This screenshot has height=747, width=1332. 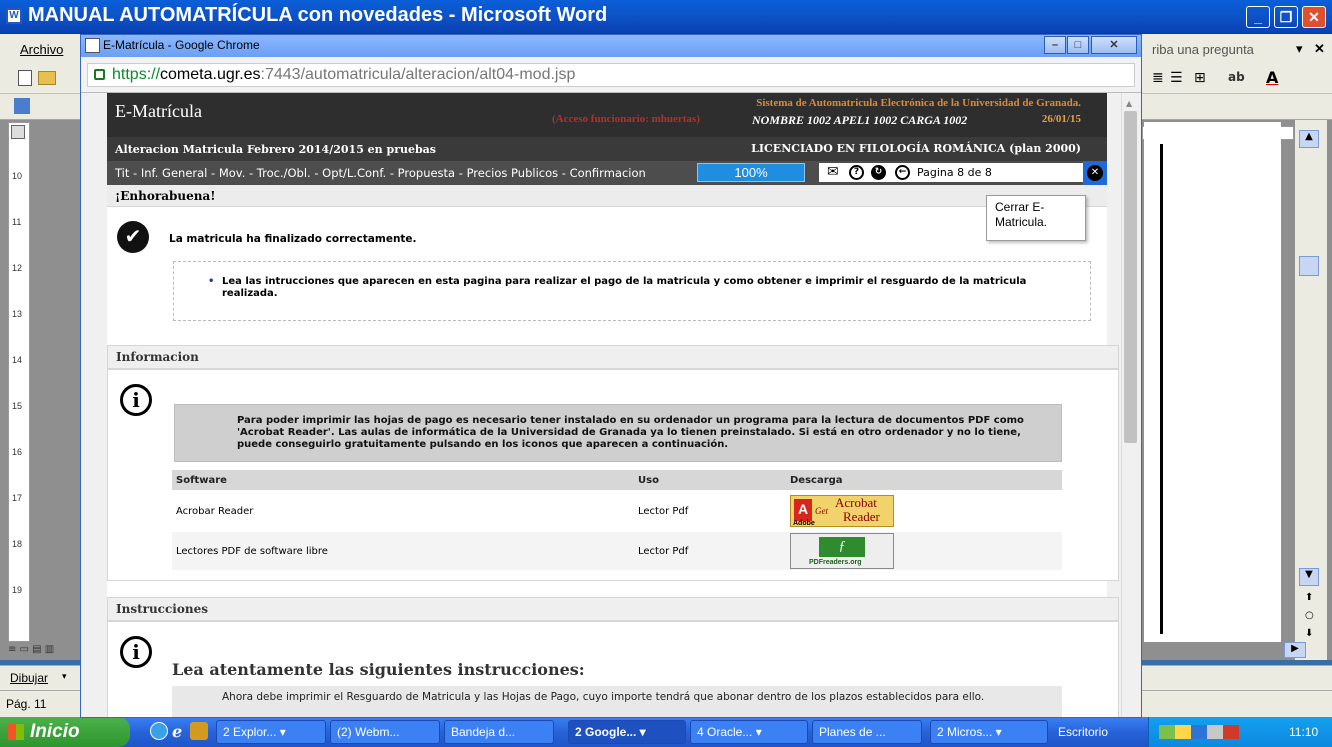 I want to click on font-color-icon: A, so click(x=1272, y=77).